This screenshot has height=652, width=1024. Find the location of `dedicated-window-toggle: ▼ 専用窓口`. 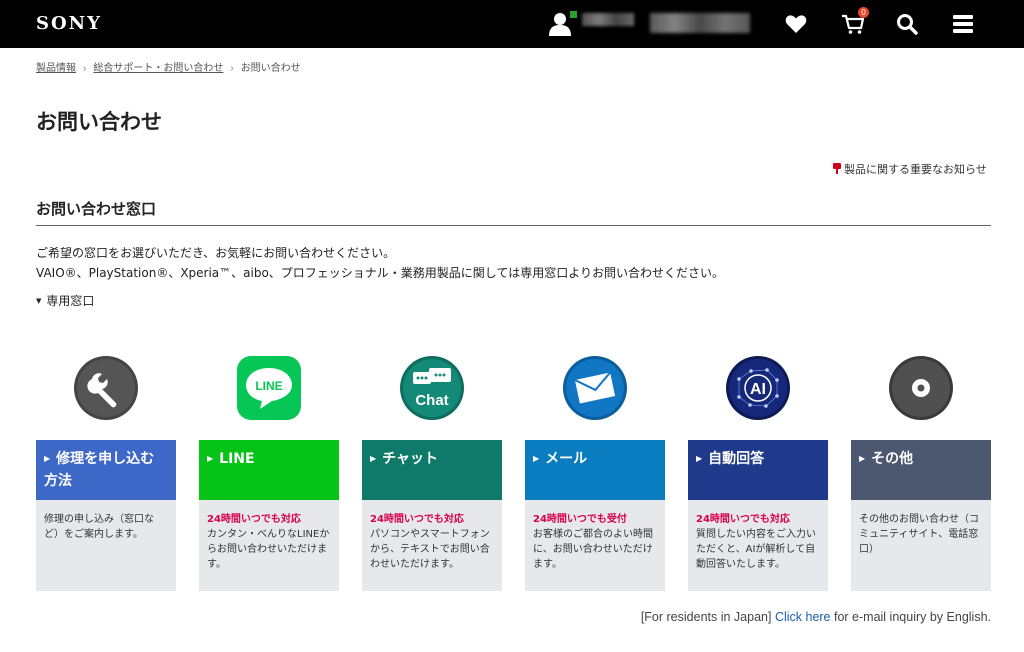

dedicated-window-toggle: ▼ 専用窓口 is located at coordinates (65, 300).